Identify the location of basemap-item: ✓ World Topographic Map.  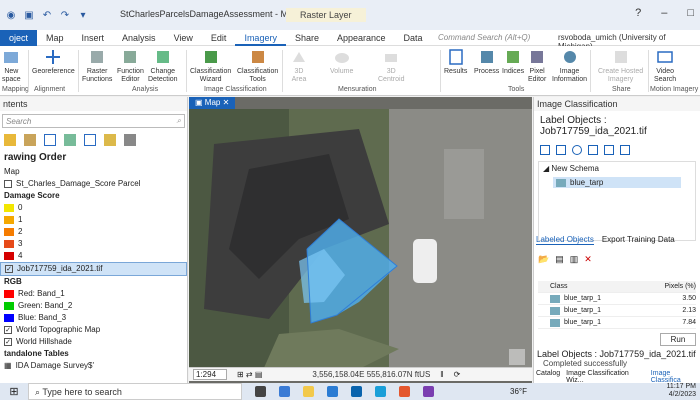
(93, 330).